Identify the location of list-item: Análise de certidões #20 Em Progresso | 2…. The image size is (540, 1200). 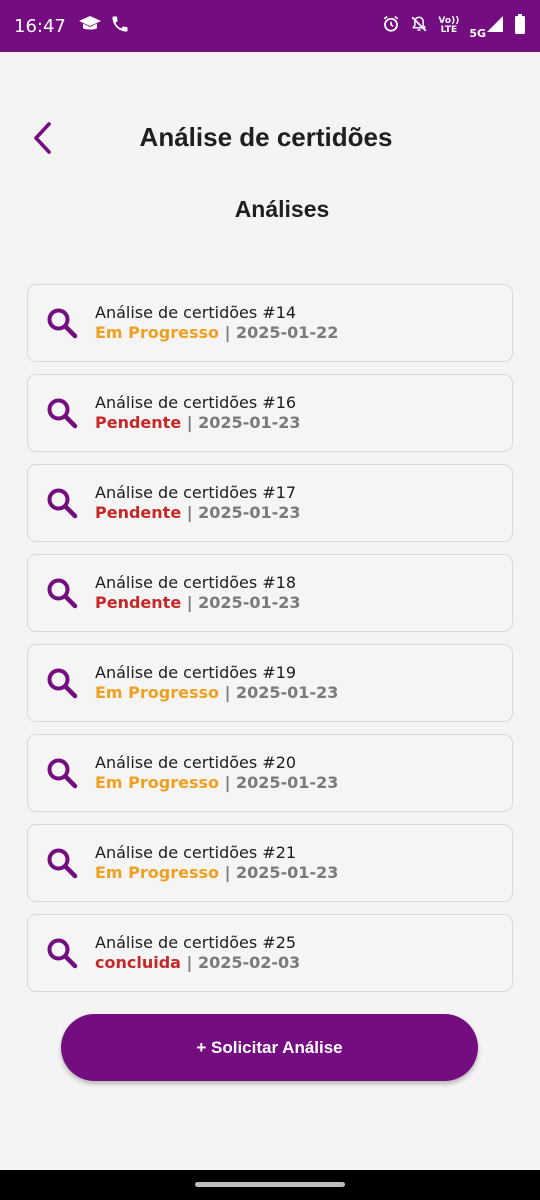
(270, 773).